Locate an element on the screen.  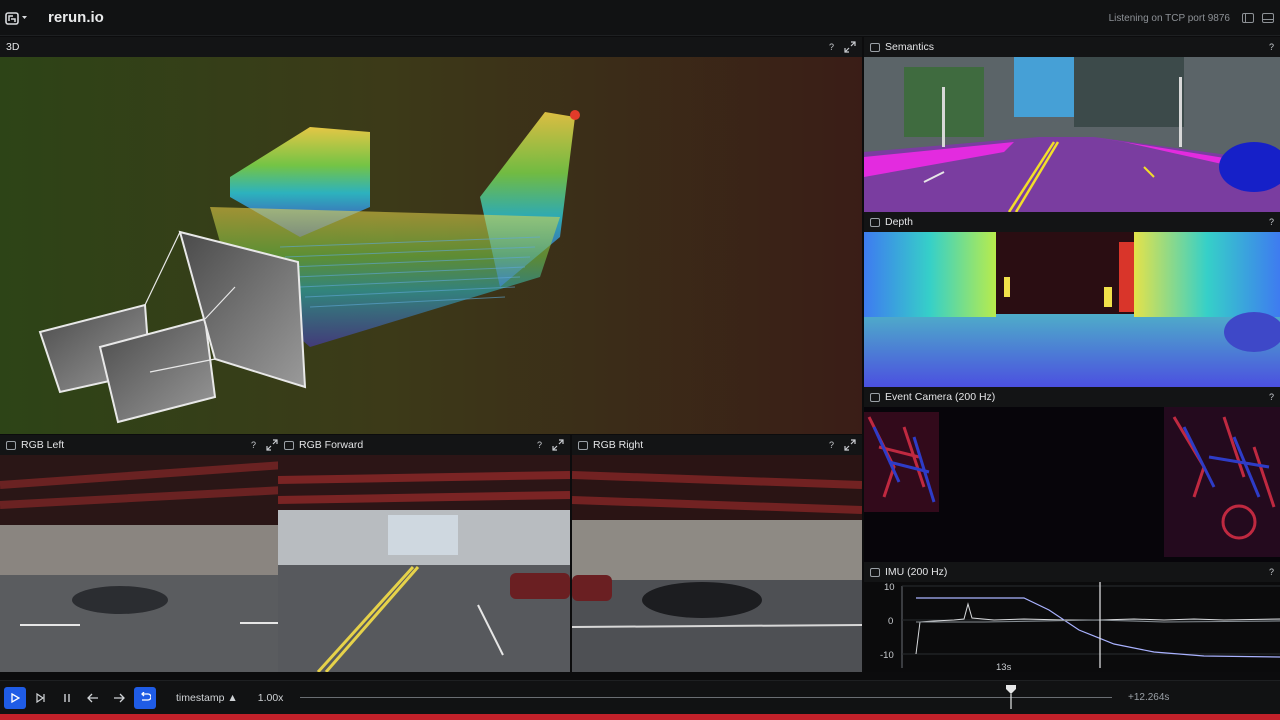
view-tab-title: Depth is located at coordinates (899, 222).